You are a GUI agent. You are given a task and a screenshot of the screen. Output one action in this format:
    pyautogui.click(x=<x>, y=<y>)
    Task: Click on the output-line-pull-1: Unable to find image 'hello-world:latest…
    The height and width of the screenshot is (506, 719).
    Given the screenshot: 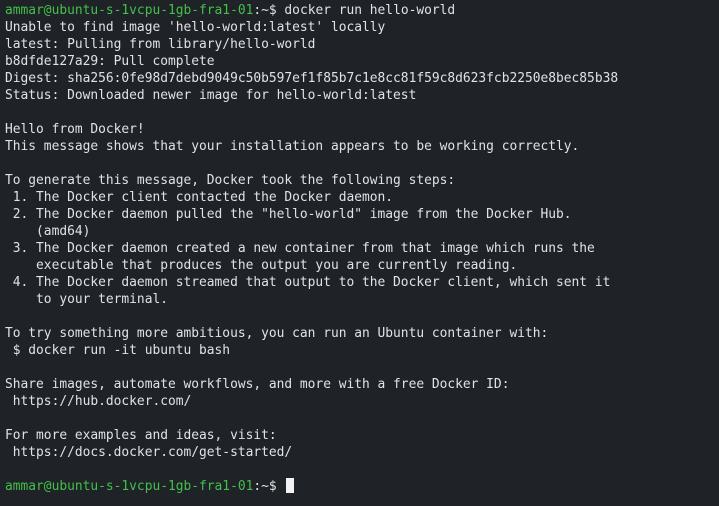 What is the action you would take?
    pyautogui.click(x=195, y=27)
    